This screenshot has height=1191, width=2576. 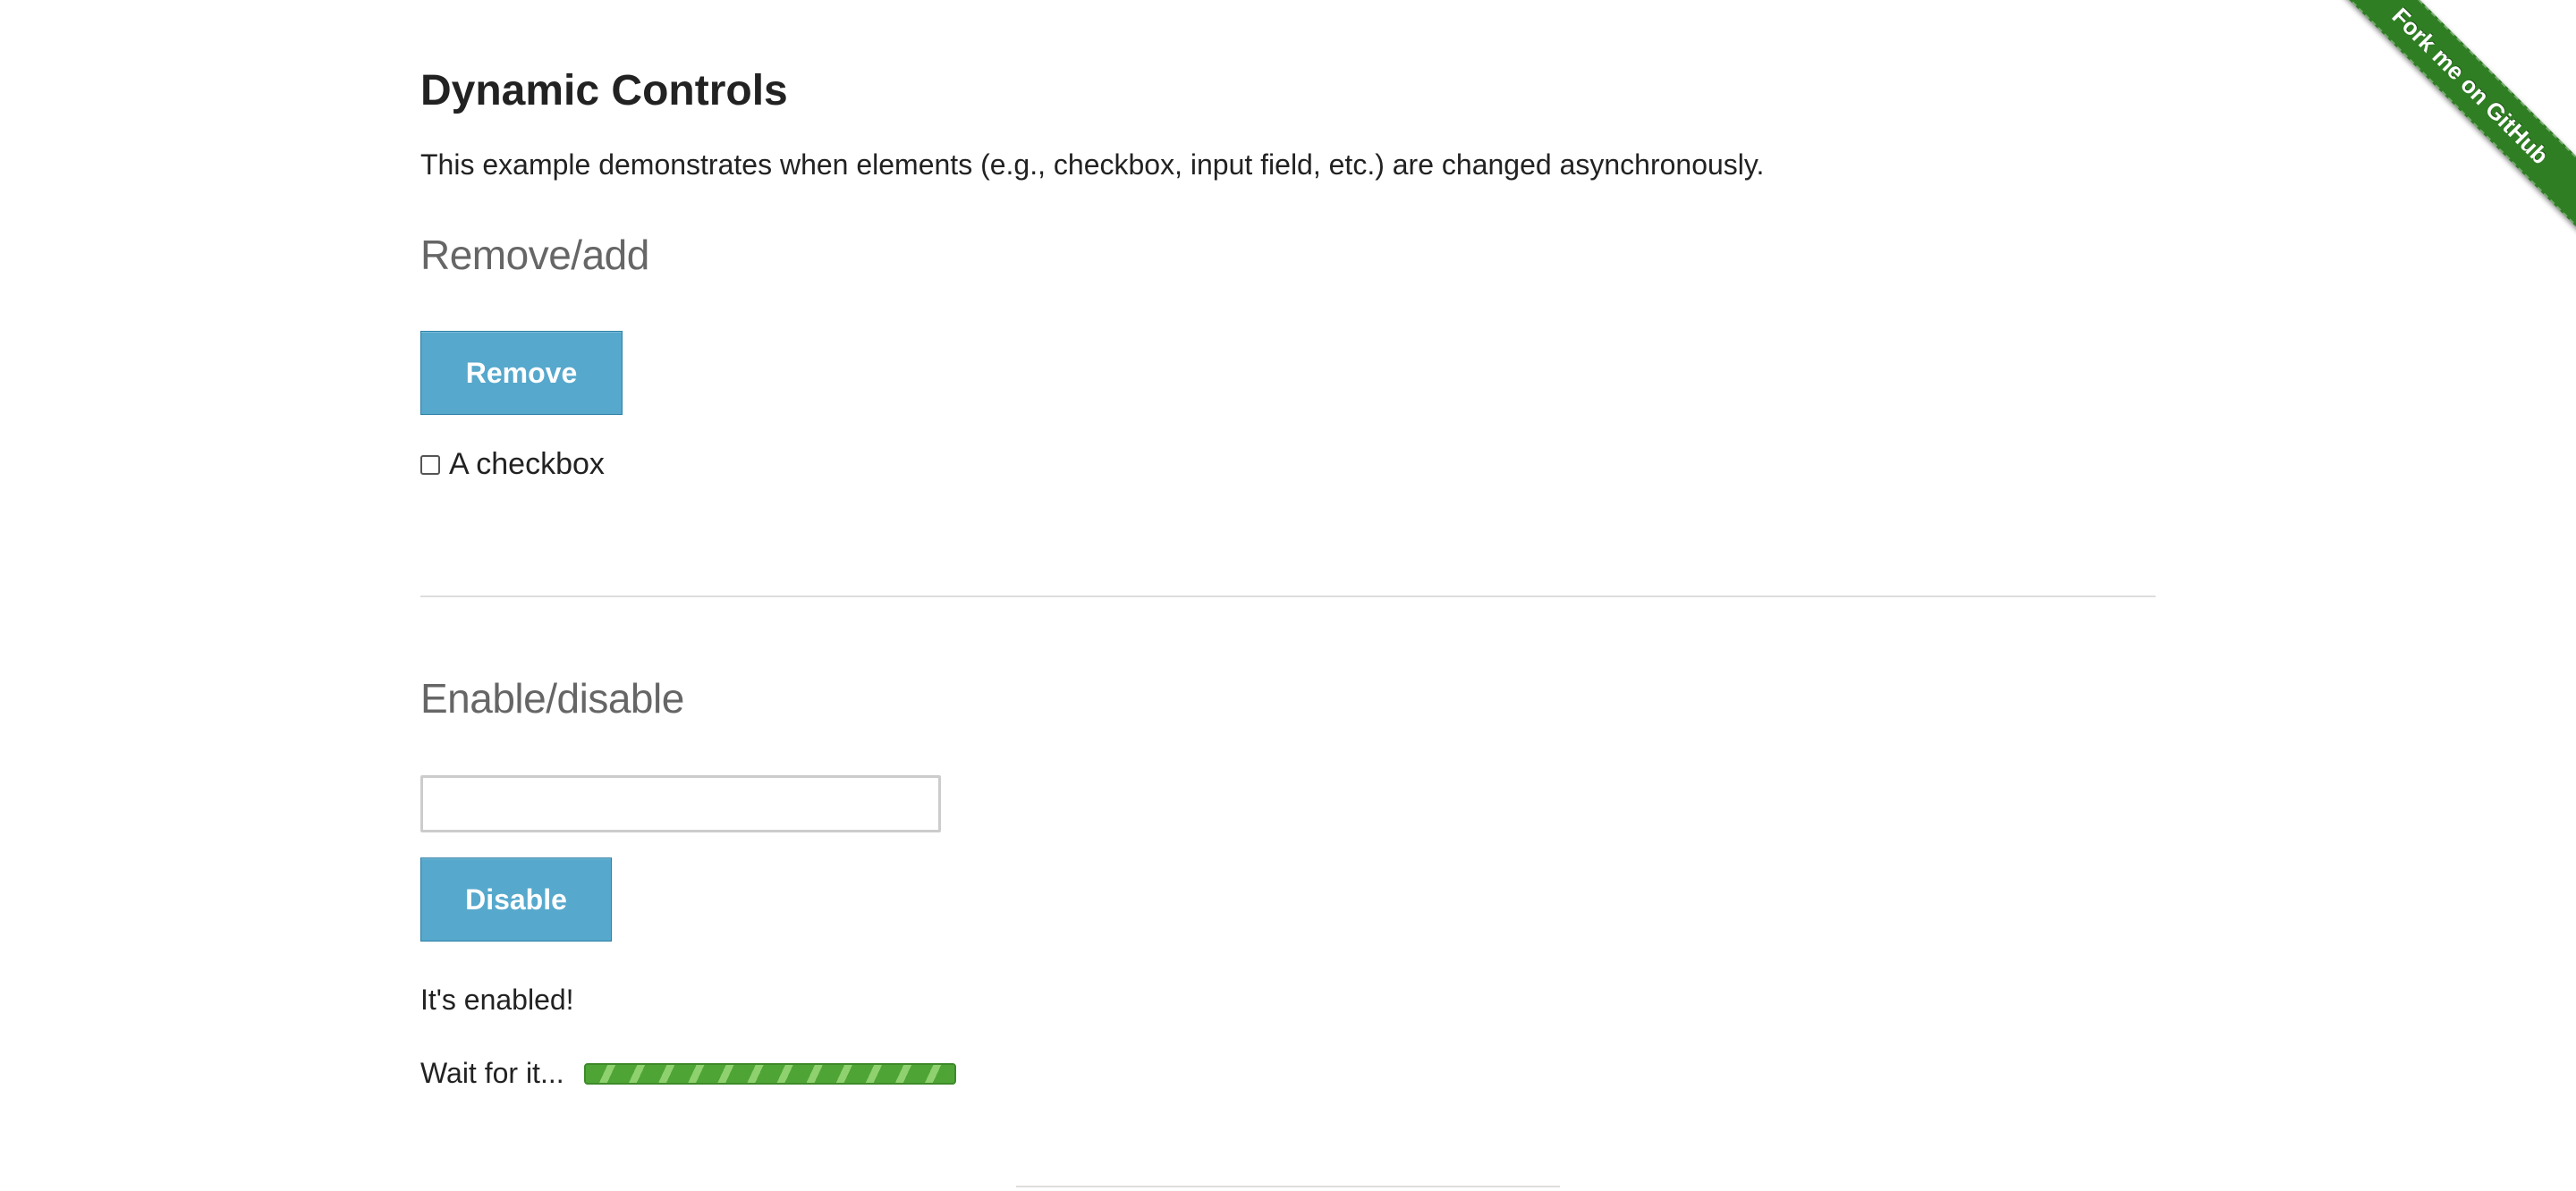 I want to click on ribbon-label: Fork me on GitHub, so click(x=2471, y=85).